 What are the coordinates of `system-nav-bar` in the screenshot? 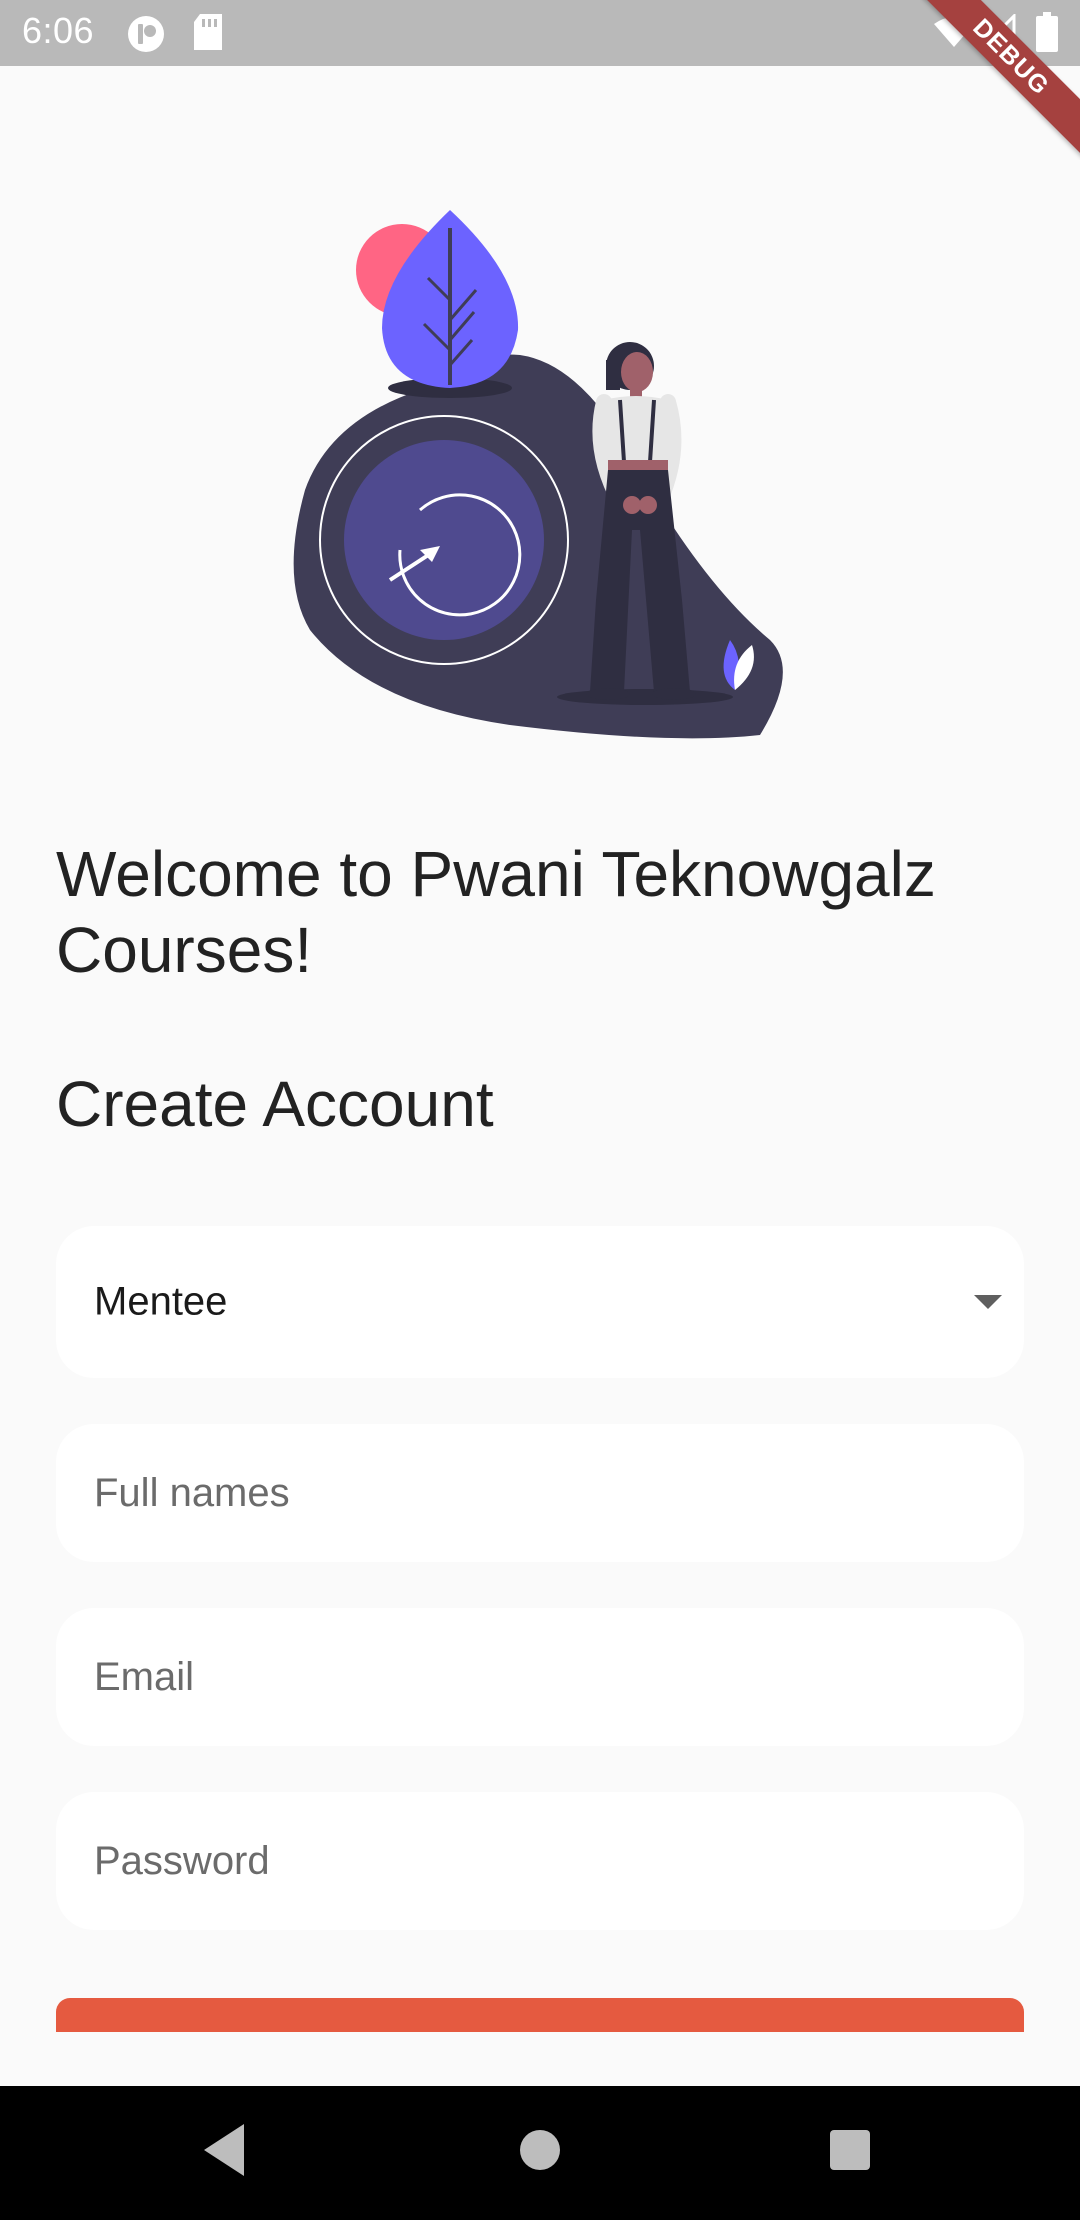 It's located at (540, 2153).